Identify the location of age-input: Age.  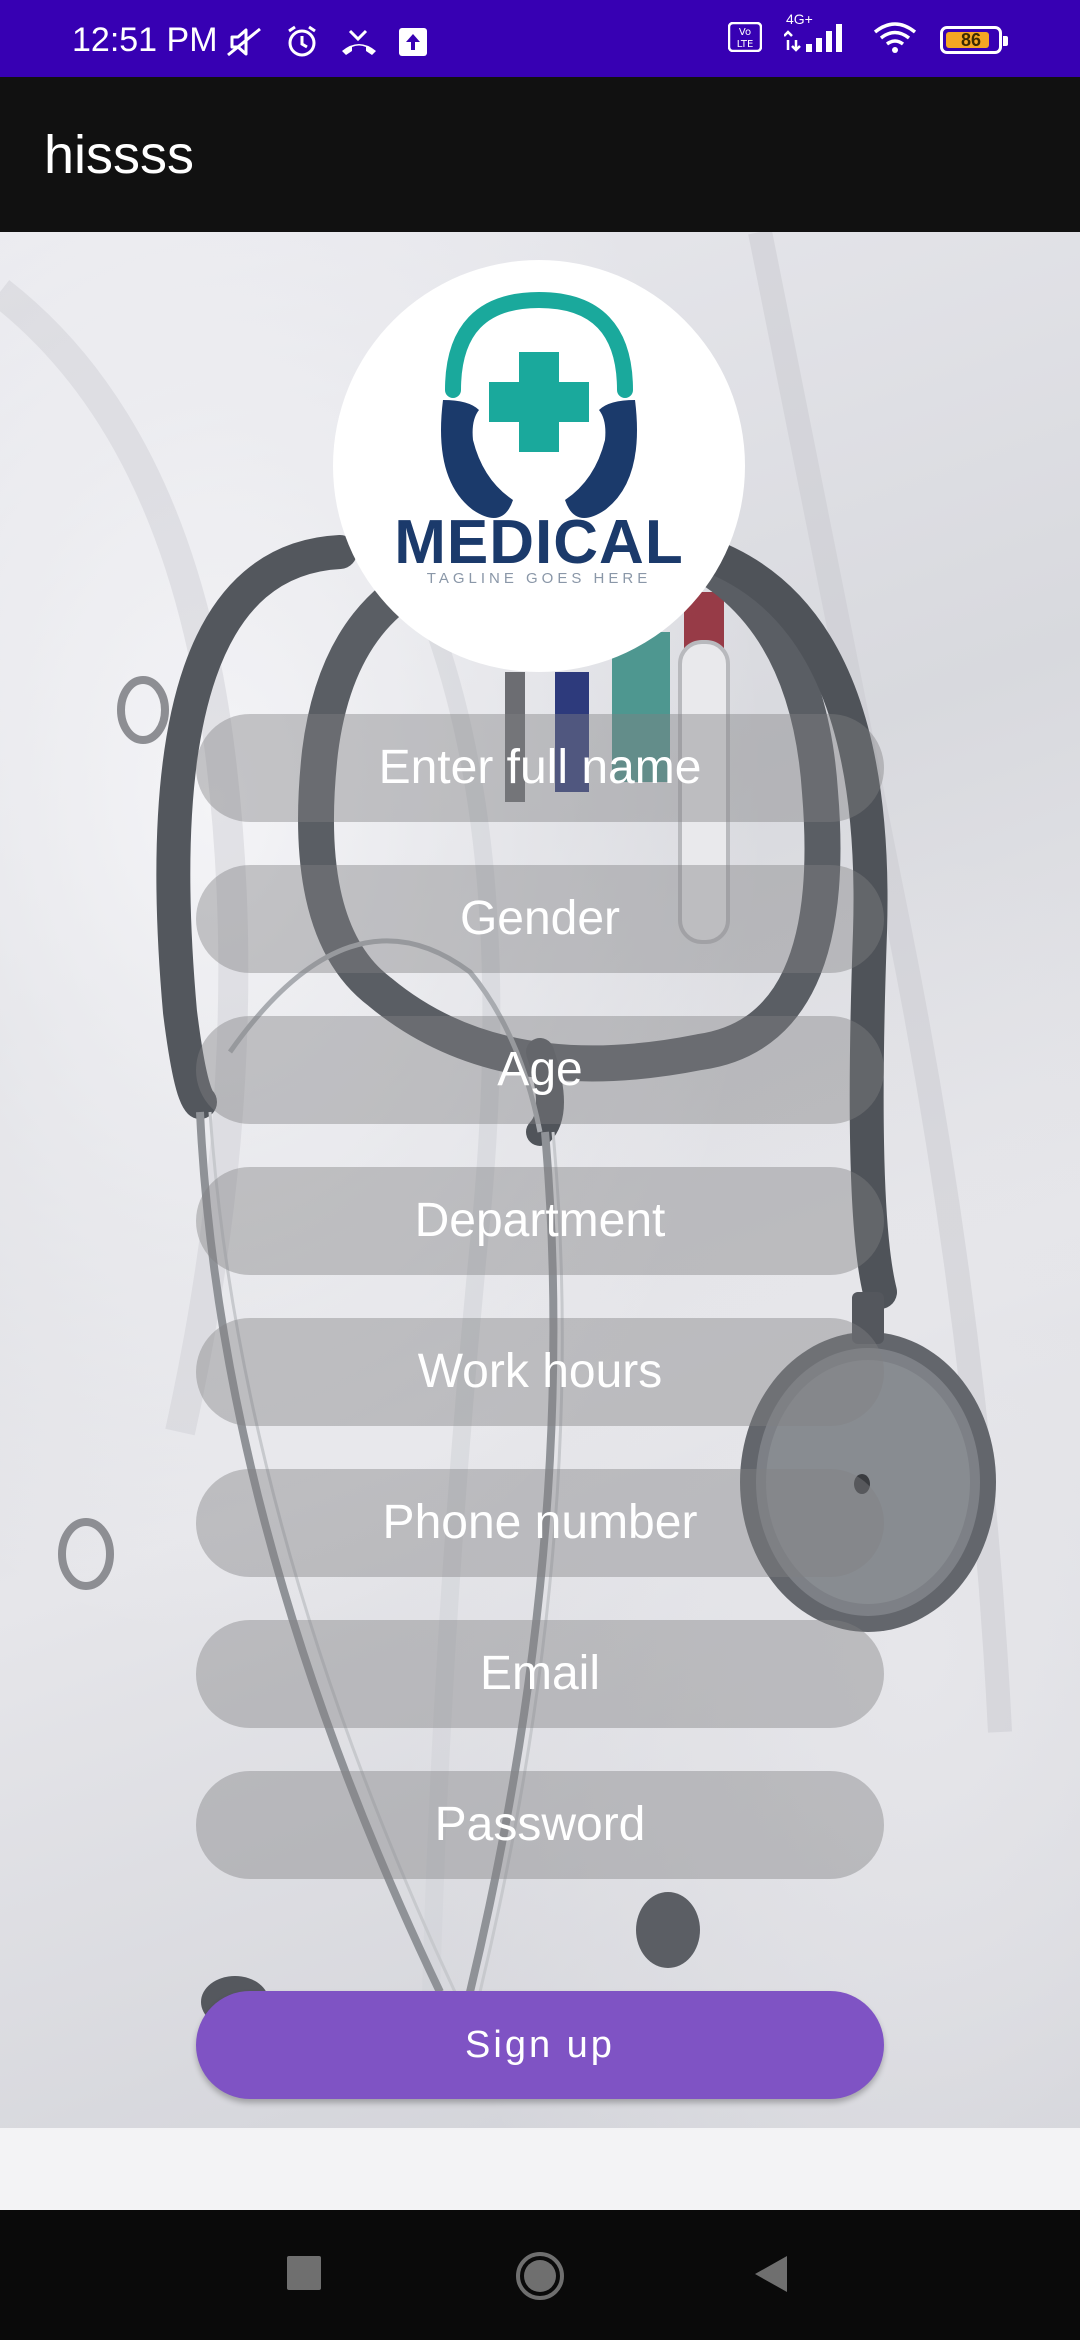
(540, 1070).